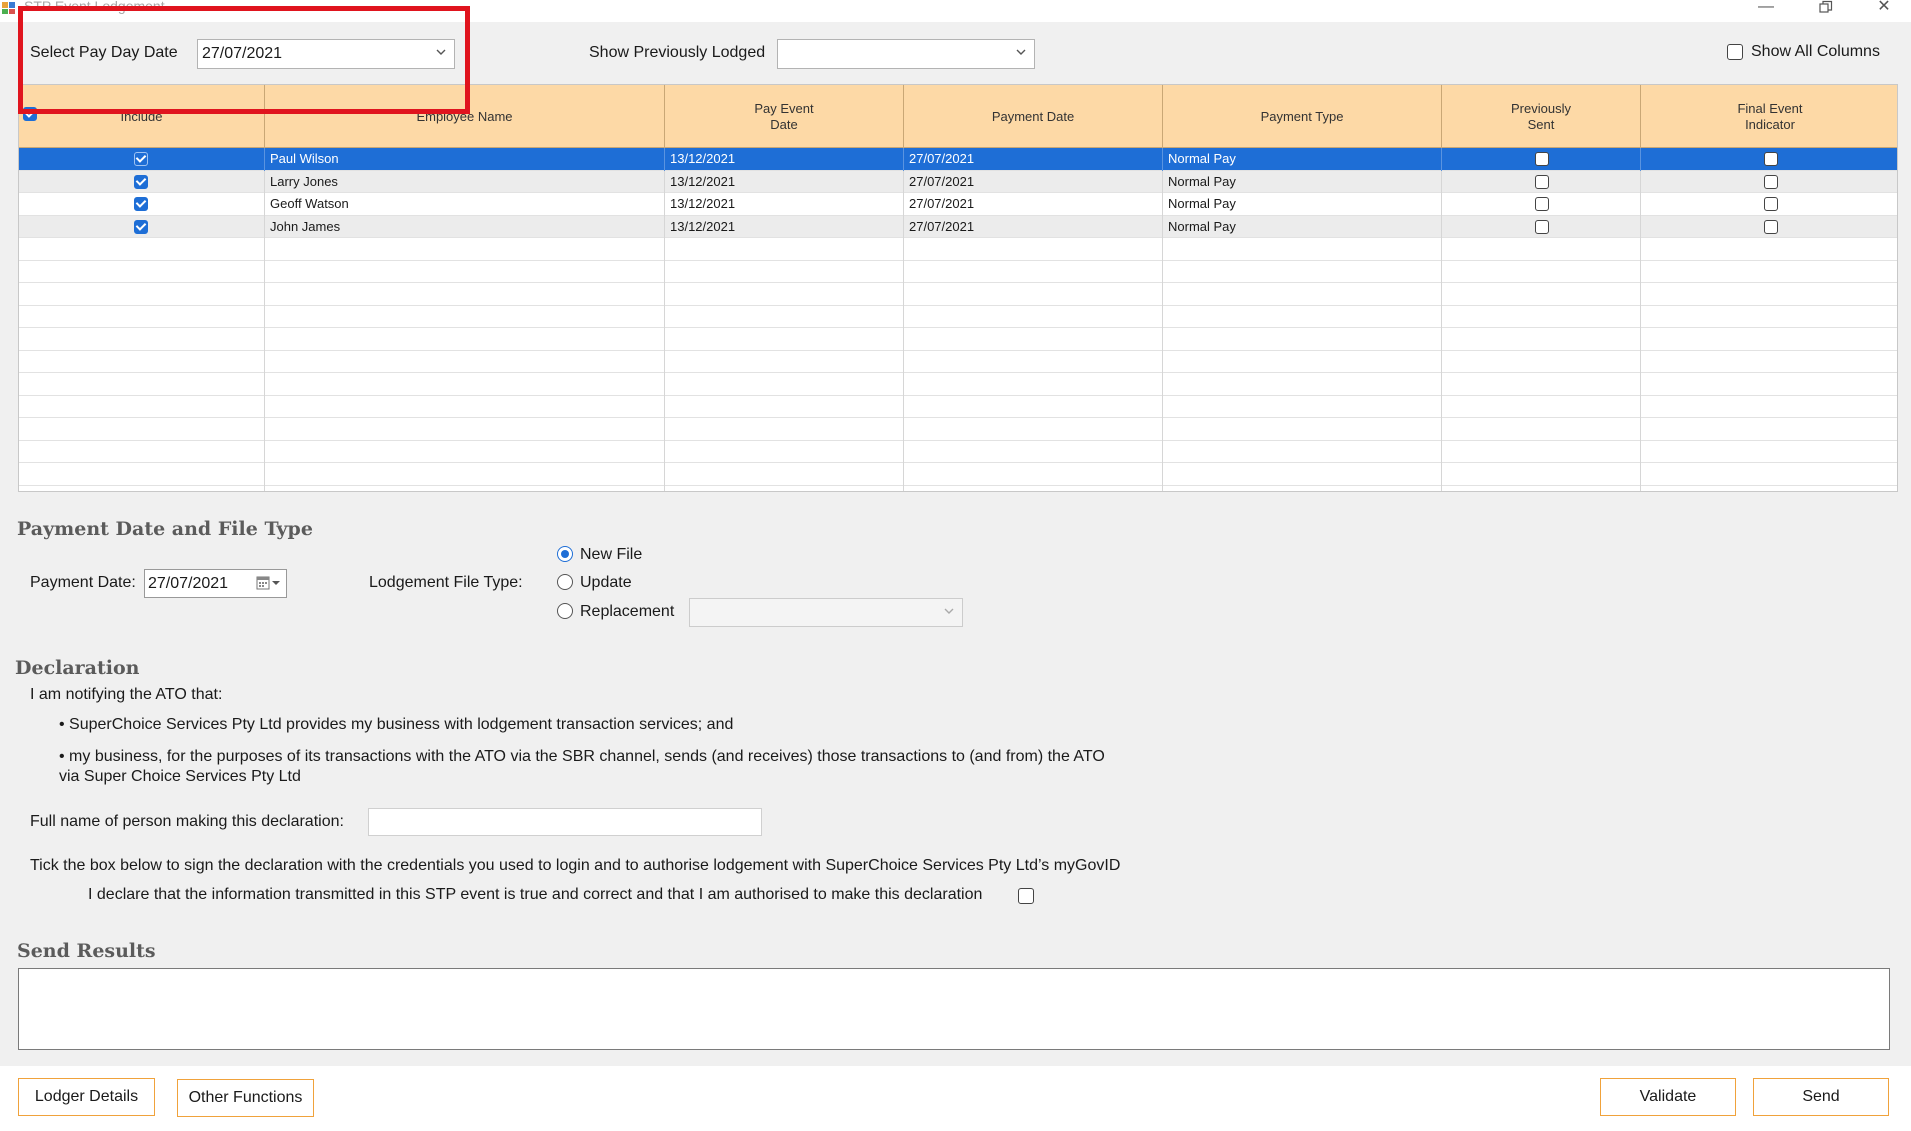  Describe the element at coordinates (1668, 1097) in the screenshot. I see `validate-button: Validate` at that location.